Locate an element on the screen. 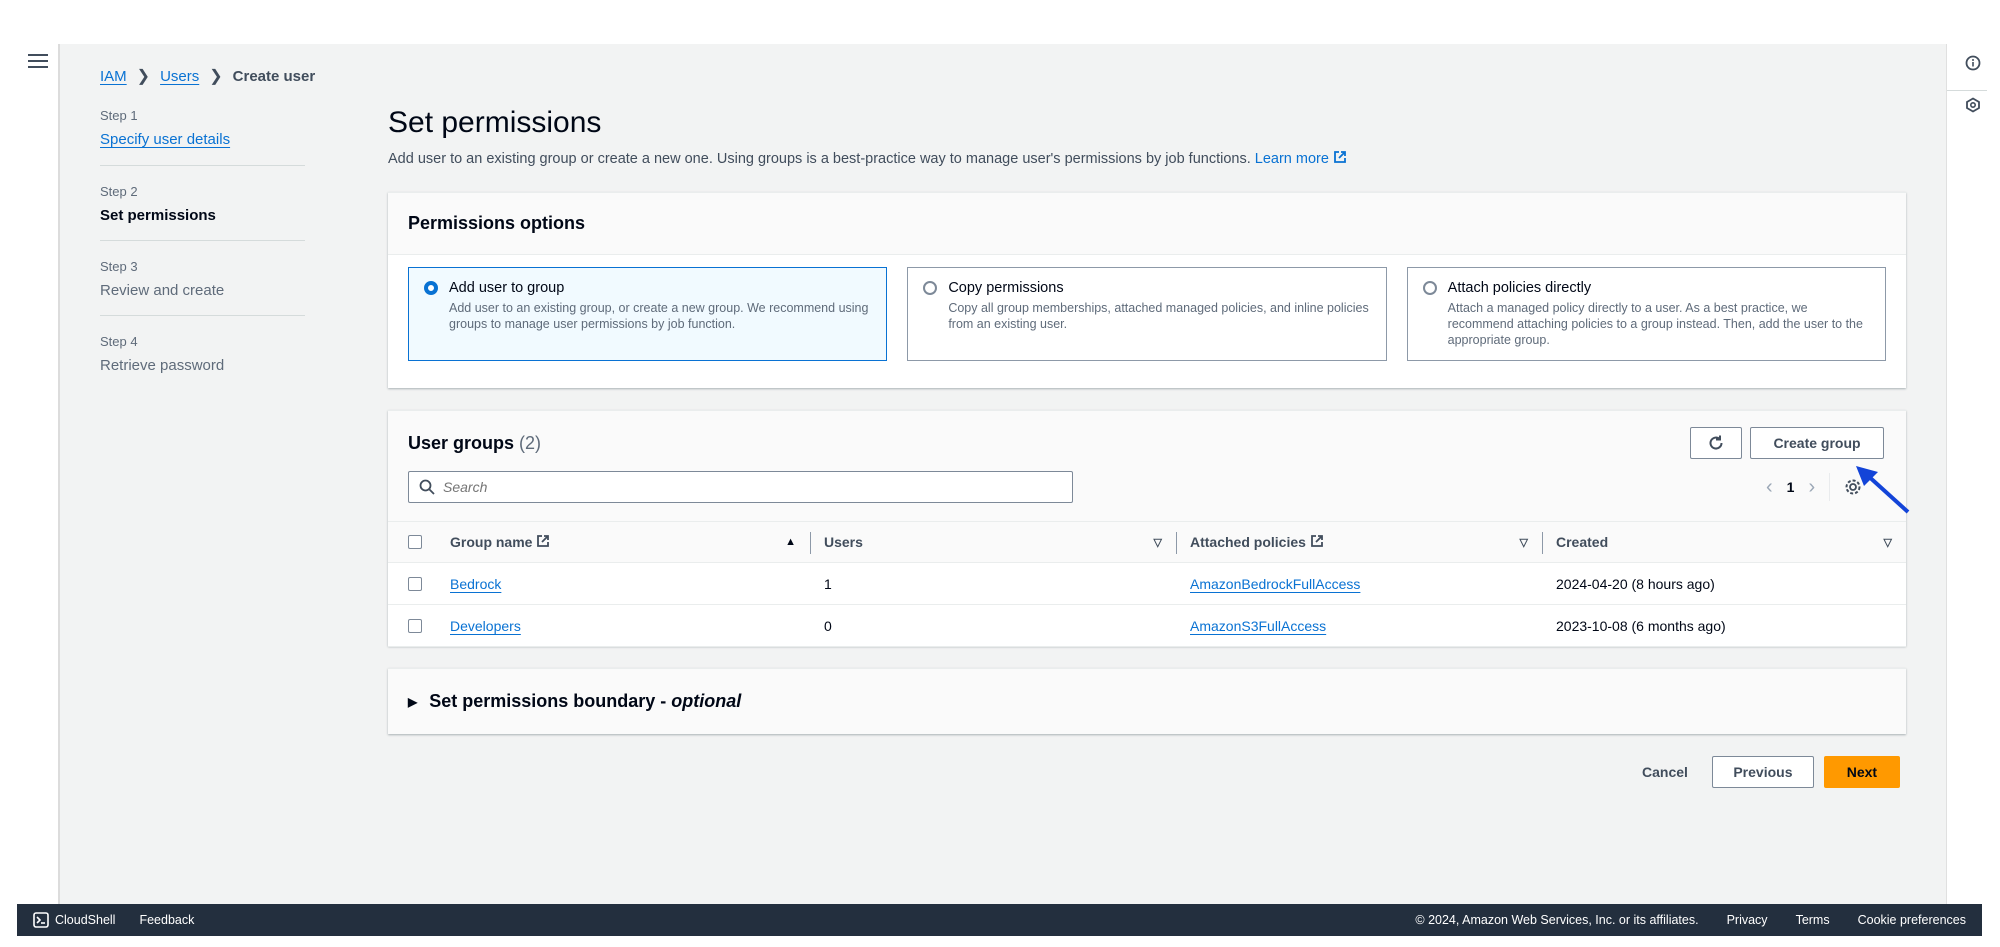  step-link-specify-user-details: Specify user details is located at coordinates (165, 139).